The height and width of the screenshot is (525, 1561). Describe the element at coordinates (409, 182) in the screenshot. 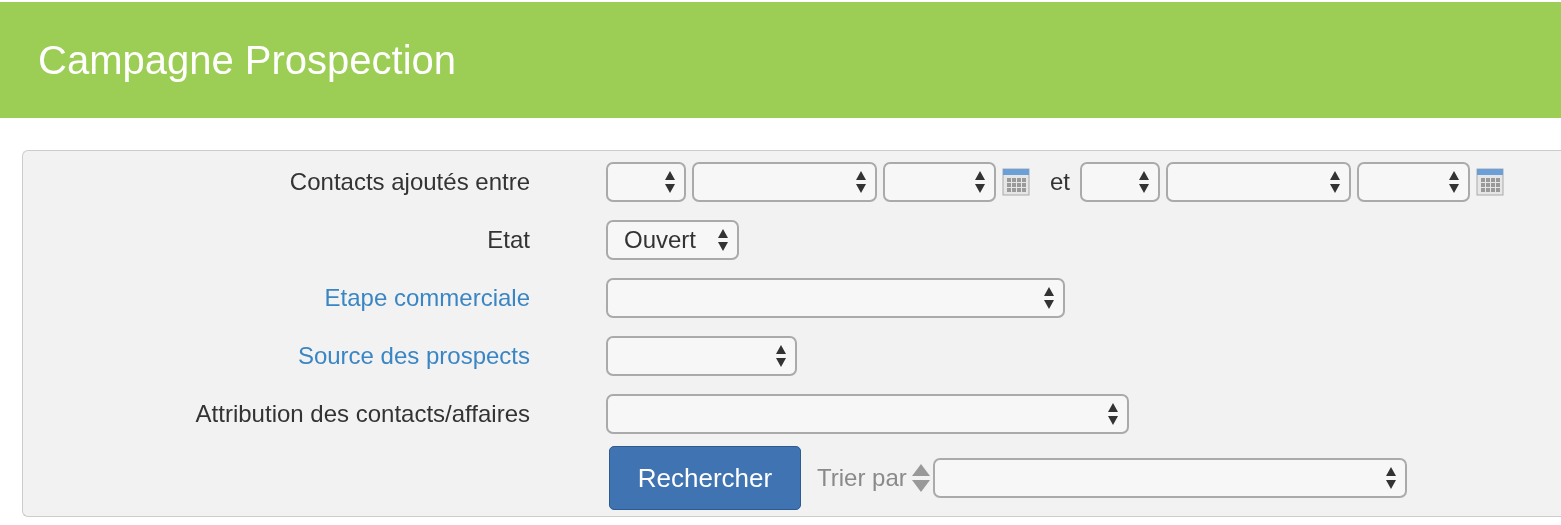

I see `filter-label: Contacts ajoutés entre` at that location.